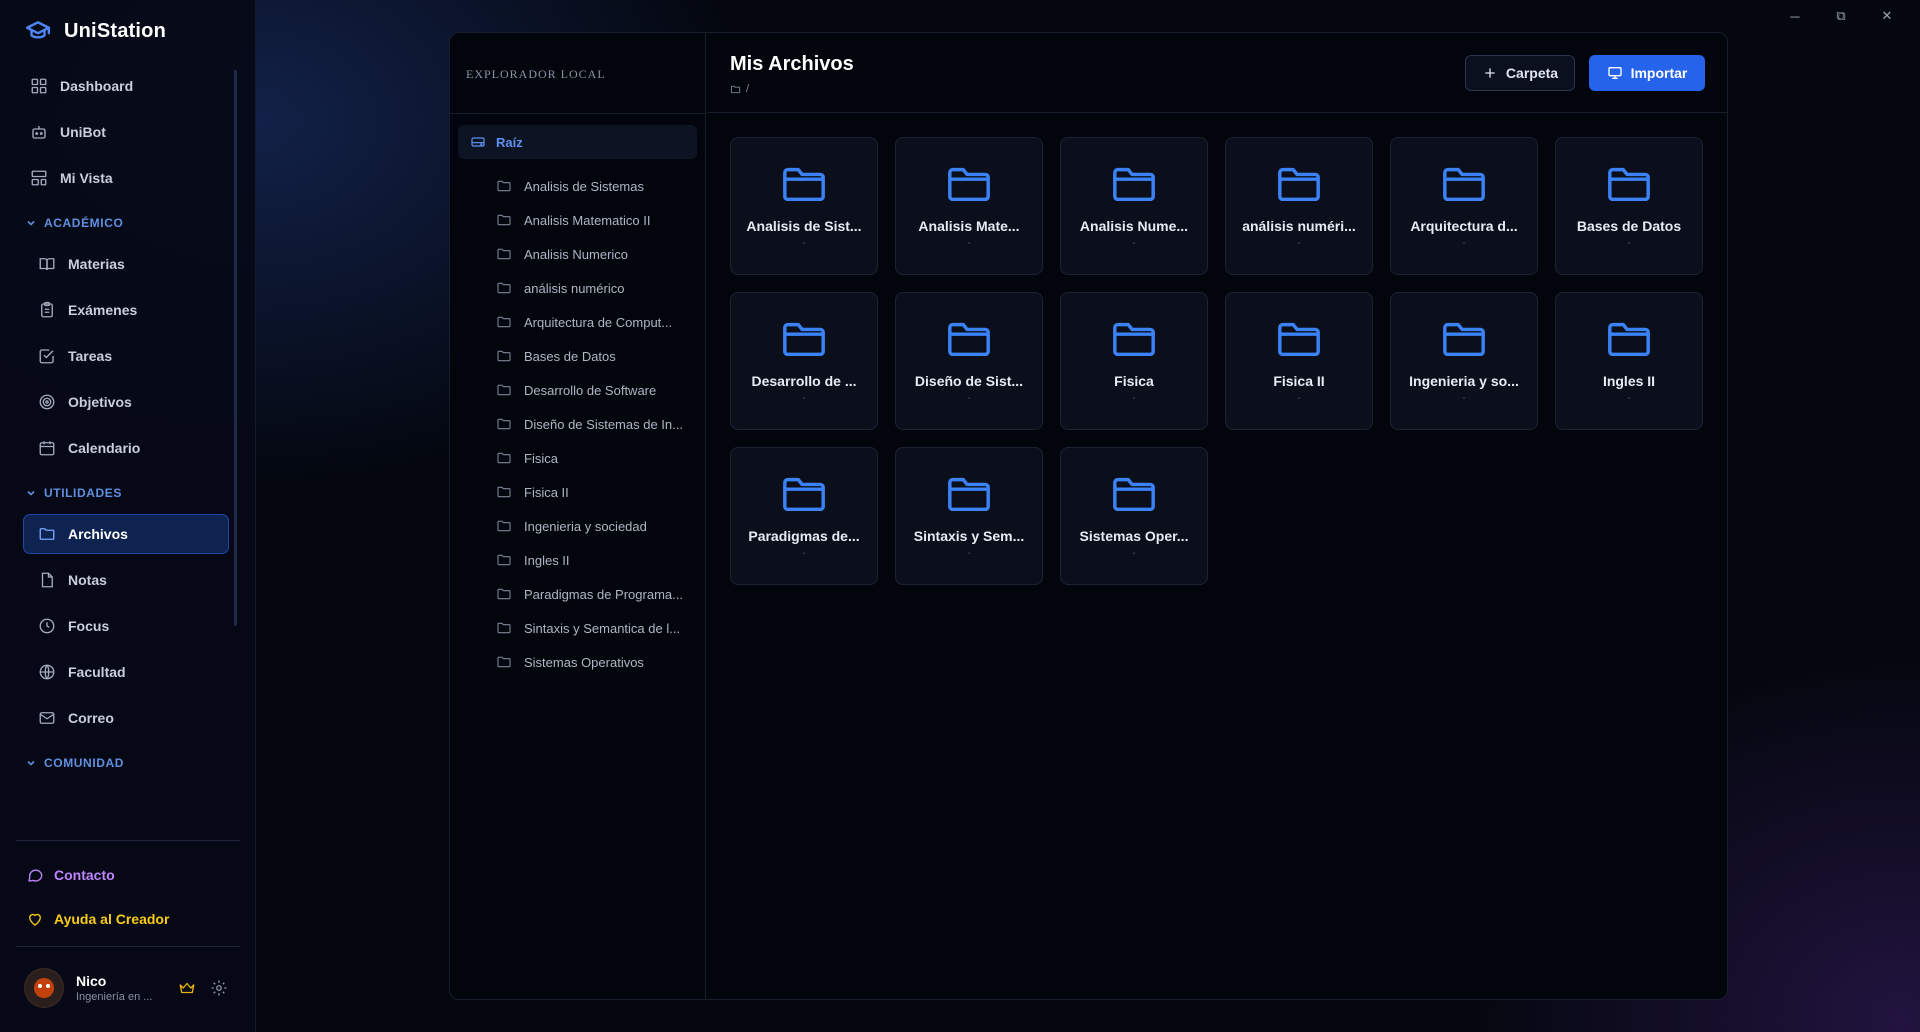 The image size is (1920, 1032). I want to click on minimize-button: ─, so click(1795, 16).